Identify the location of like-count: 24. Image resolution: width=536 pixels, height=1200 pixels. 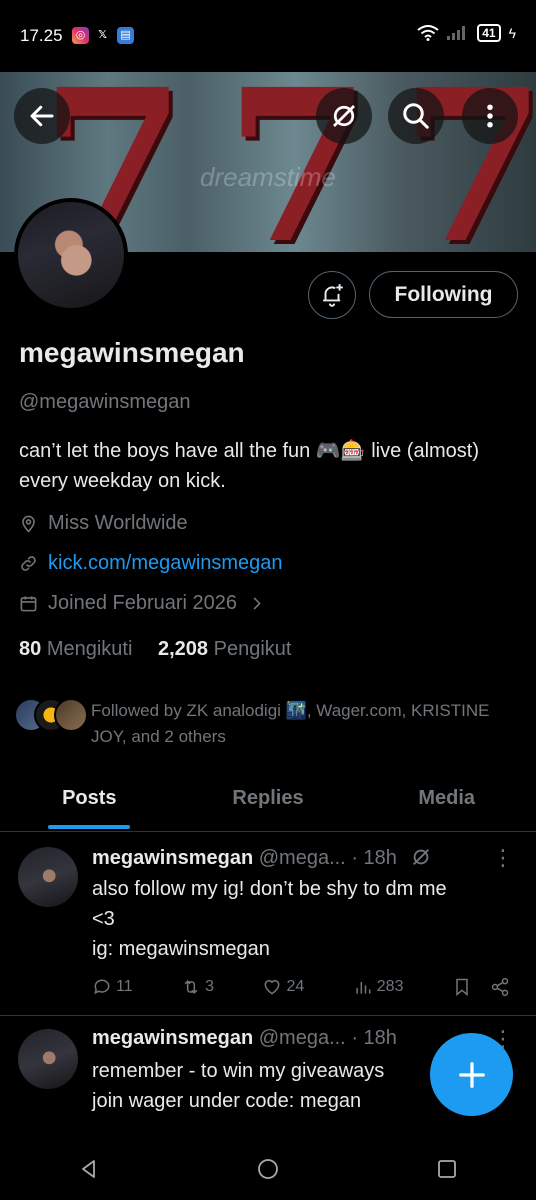
(295, 986).